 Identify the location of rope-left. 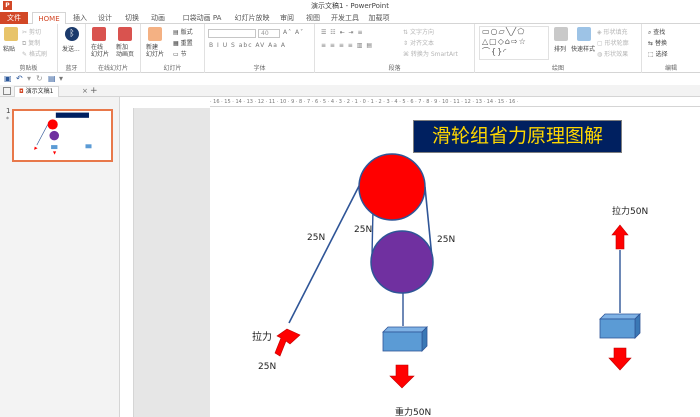
(324, 254).